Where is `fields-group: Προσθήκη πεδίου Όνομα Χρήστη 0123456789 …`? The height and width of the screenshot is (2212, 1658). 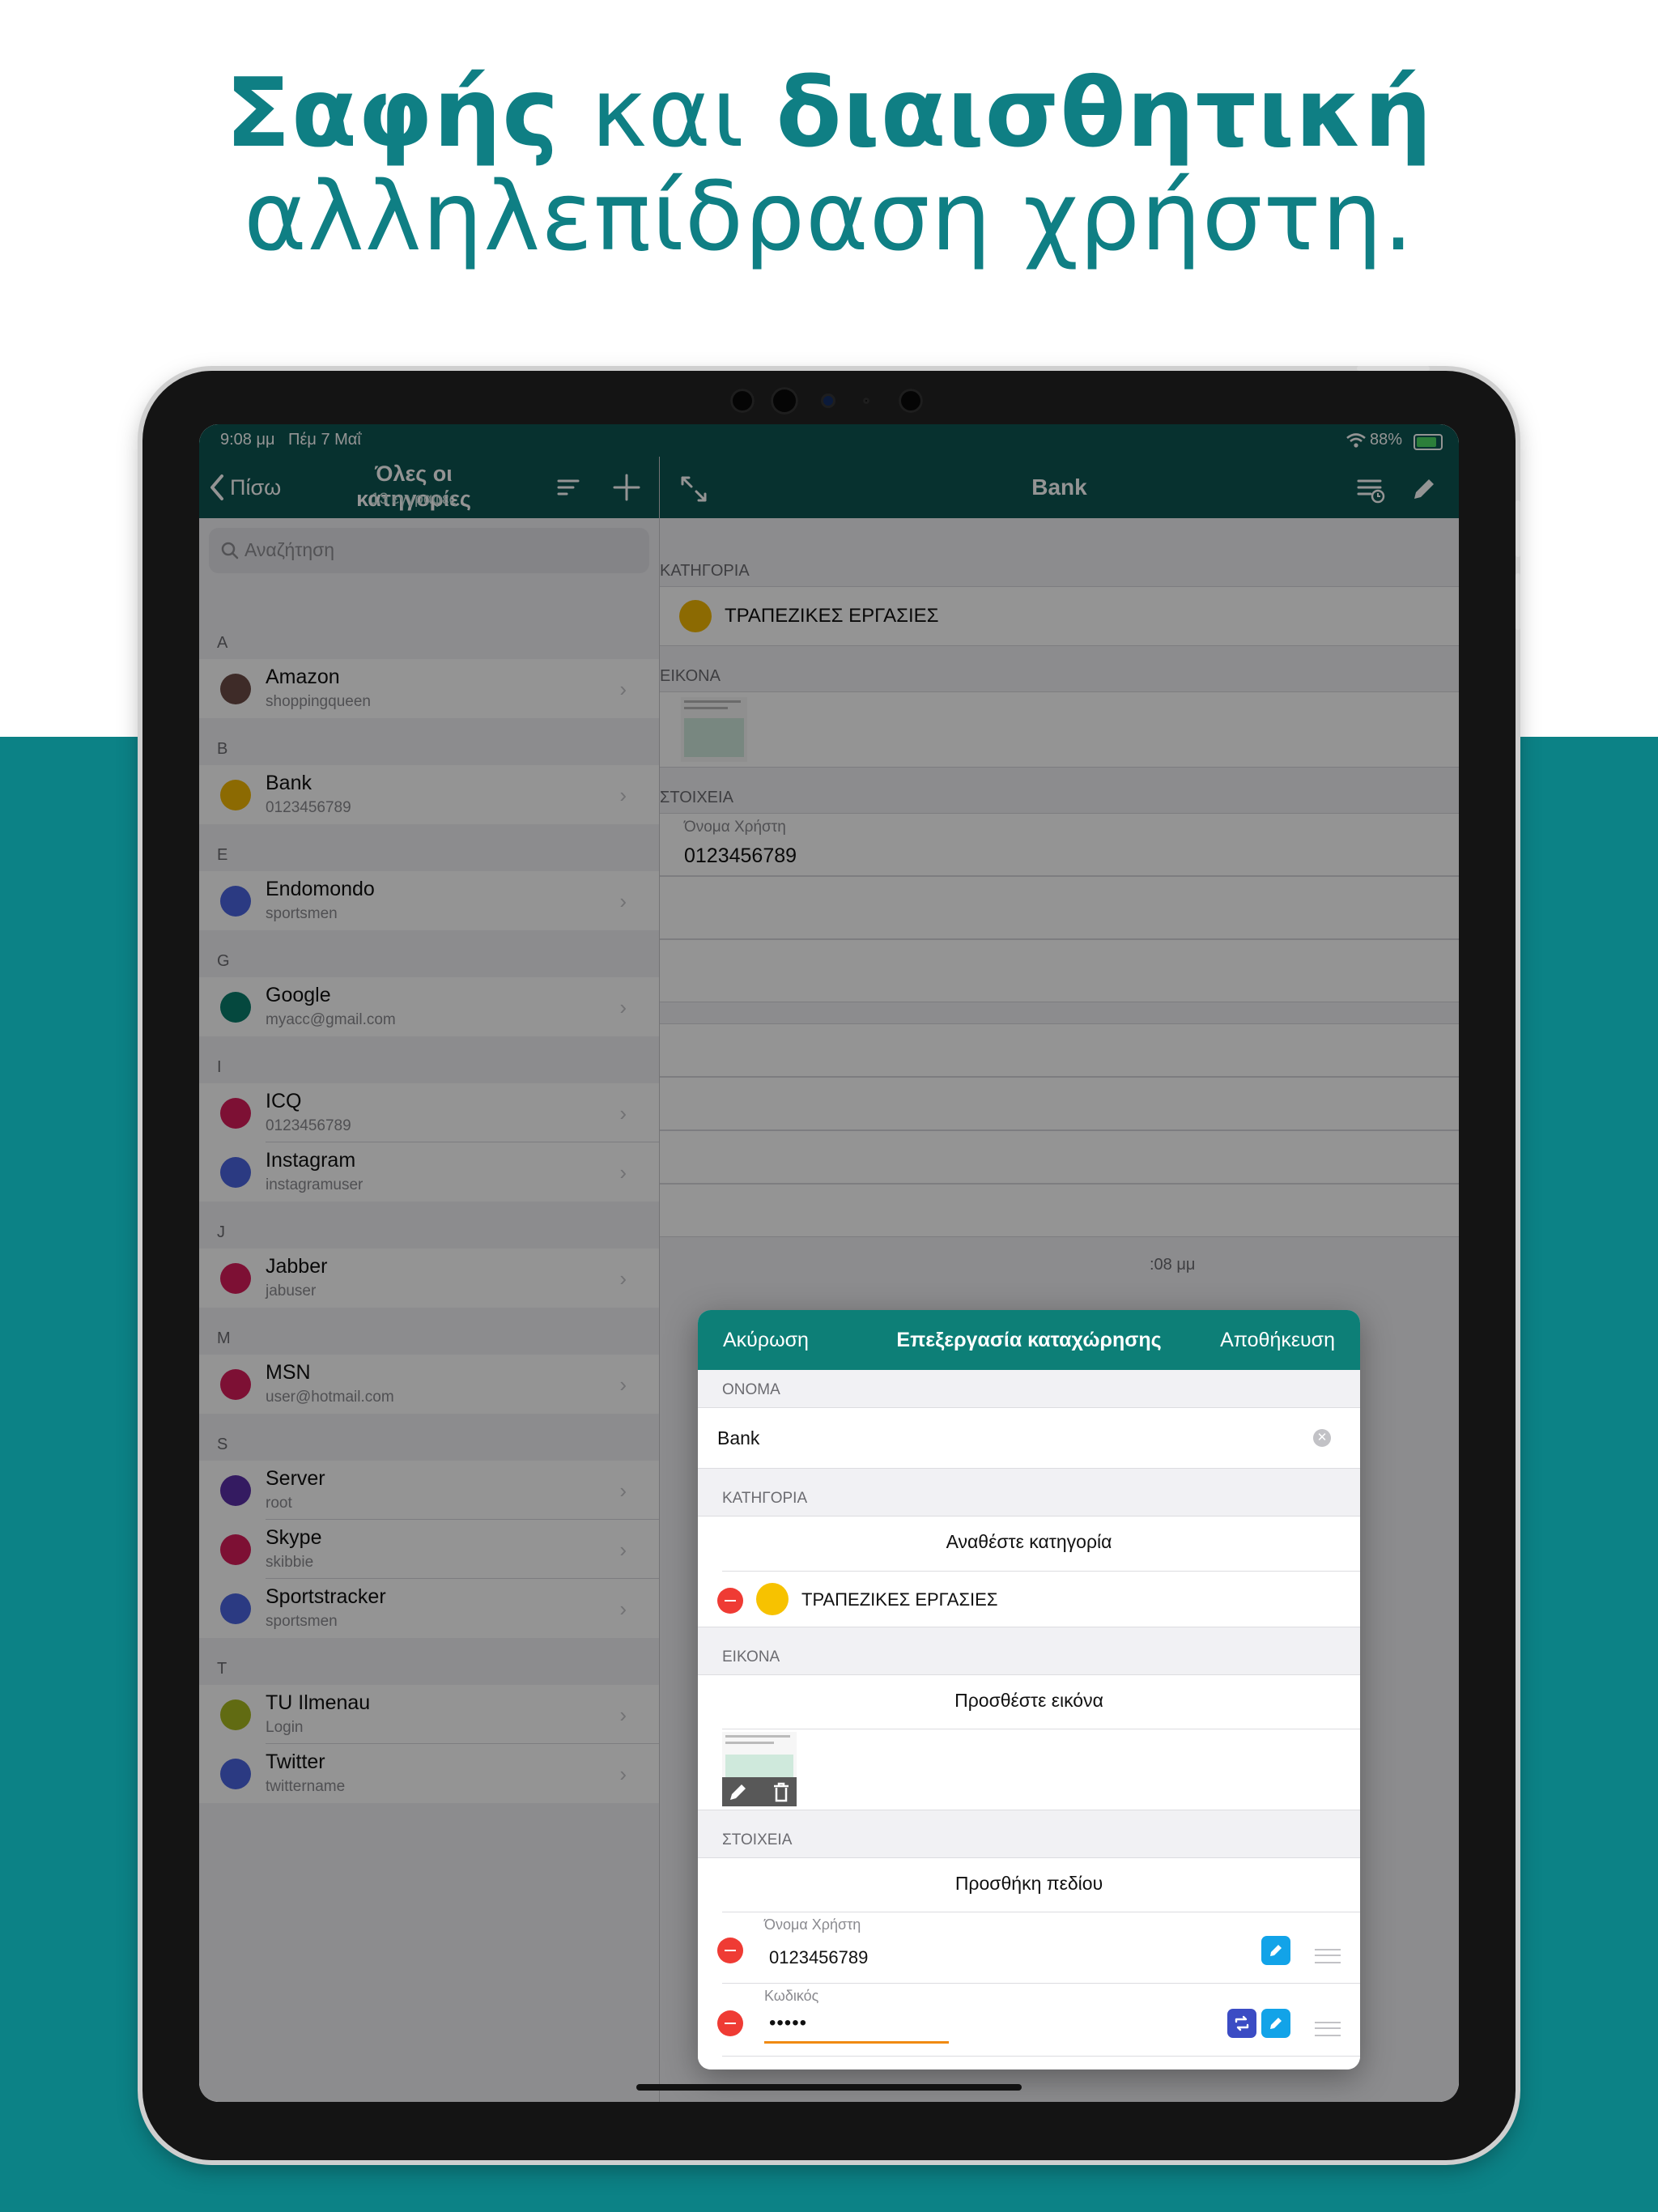
fields-group: Προσθήκη πεδίου Όνομα Χρήστη 0123456789 … is located at coordinates (1029, 1963).